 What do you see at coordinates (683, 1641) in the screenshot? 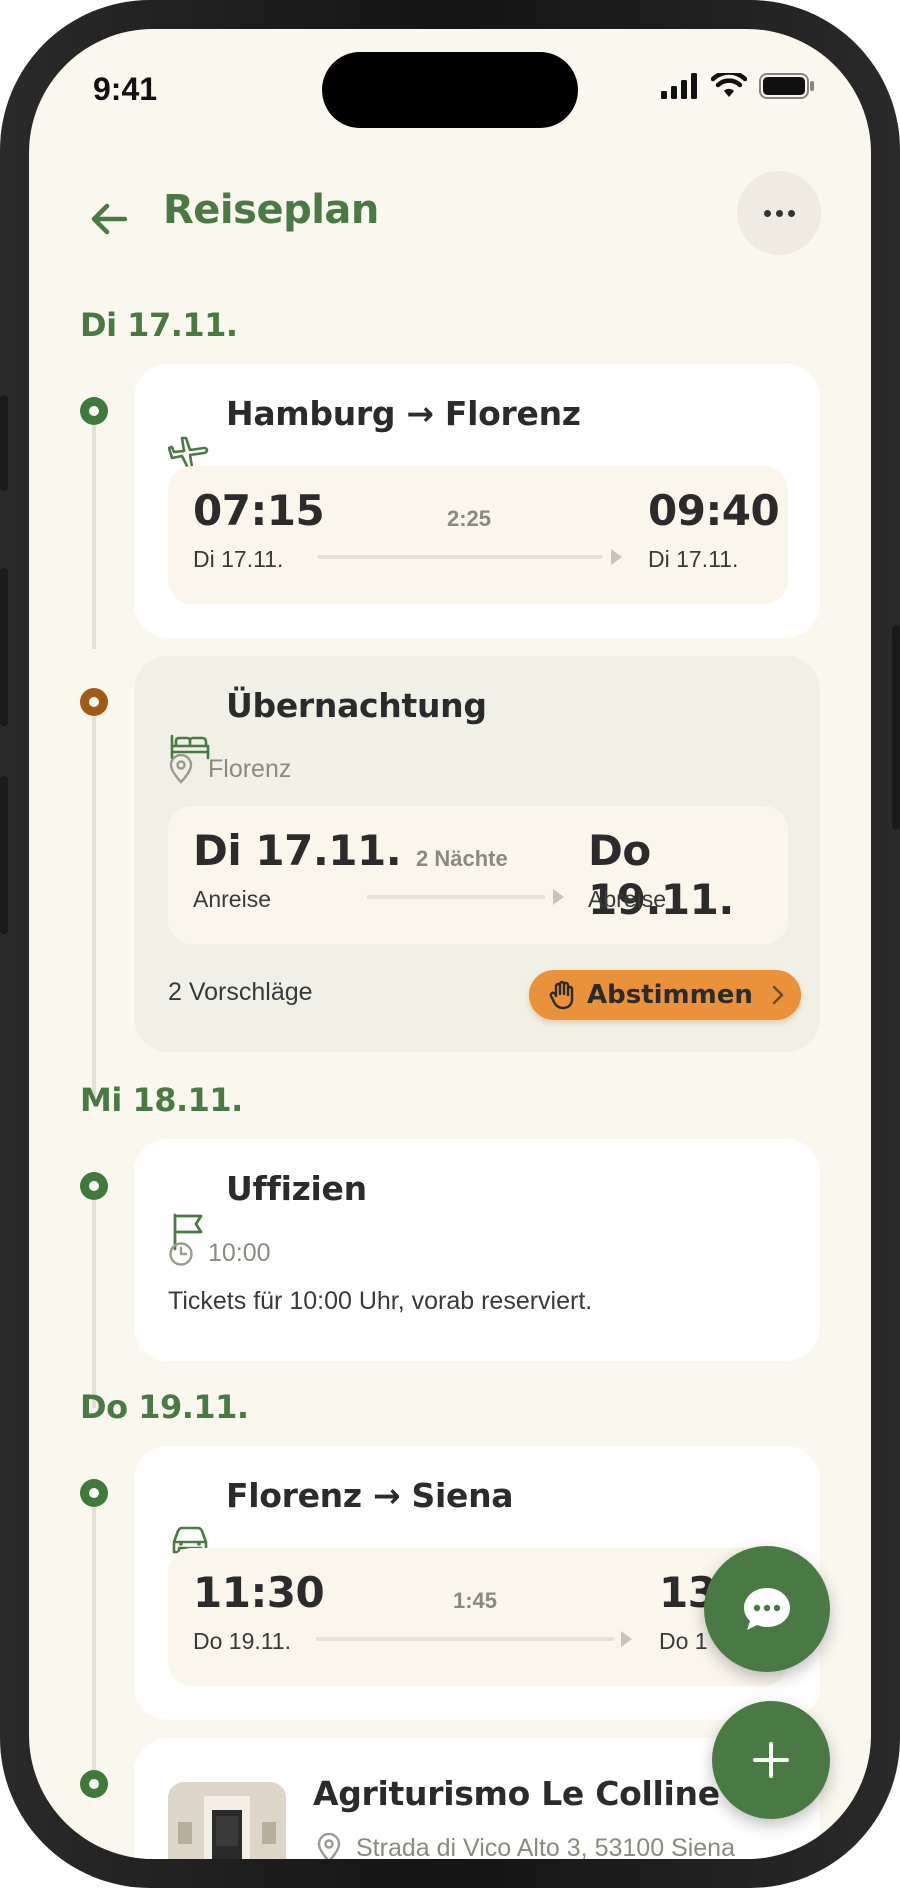
I see `arrival-date: Do 1` at bounding box center [683, 1641].